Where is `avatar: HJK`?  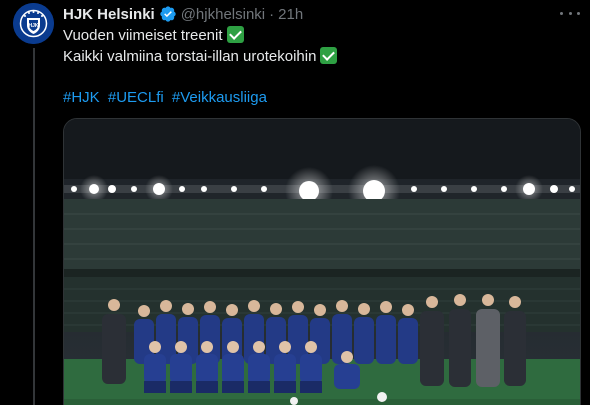 avatar: HJK is located at coordinates (33, 23).